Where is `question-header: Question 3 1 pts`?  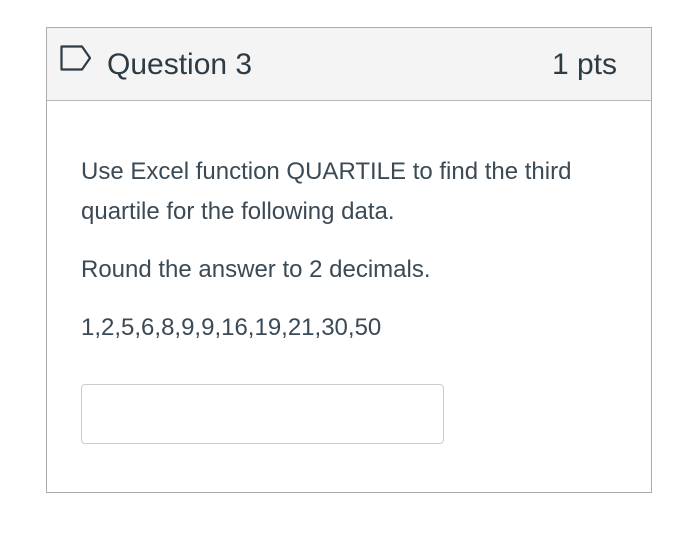
question-header: Question 3 1 pts is located at coordinates (349, 64).